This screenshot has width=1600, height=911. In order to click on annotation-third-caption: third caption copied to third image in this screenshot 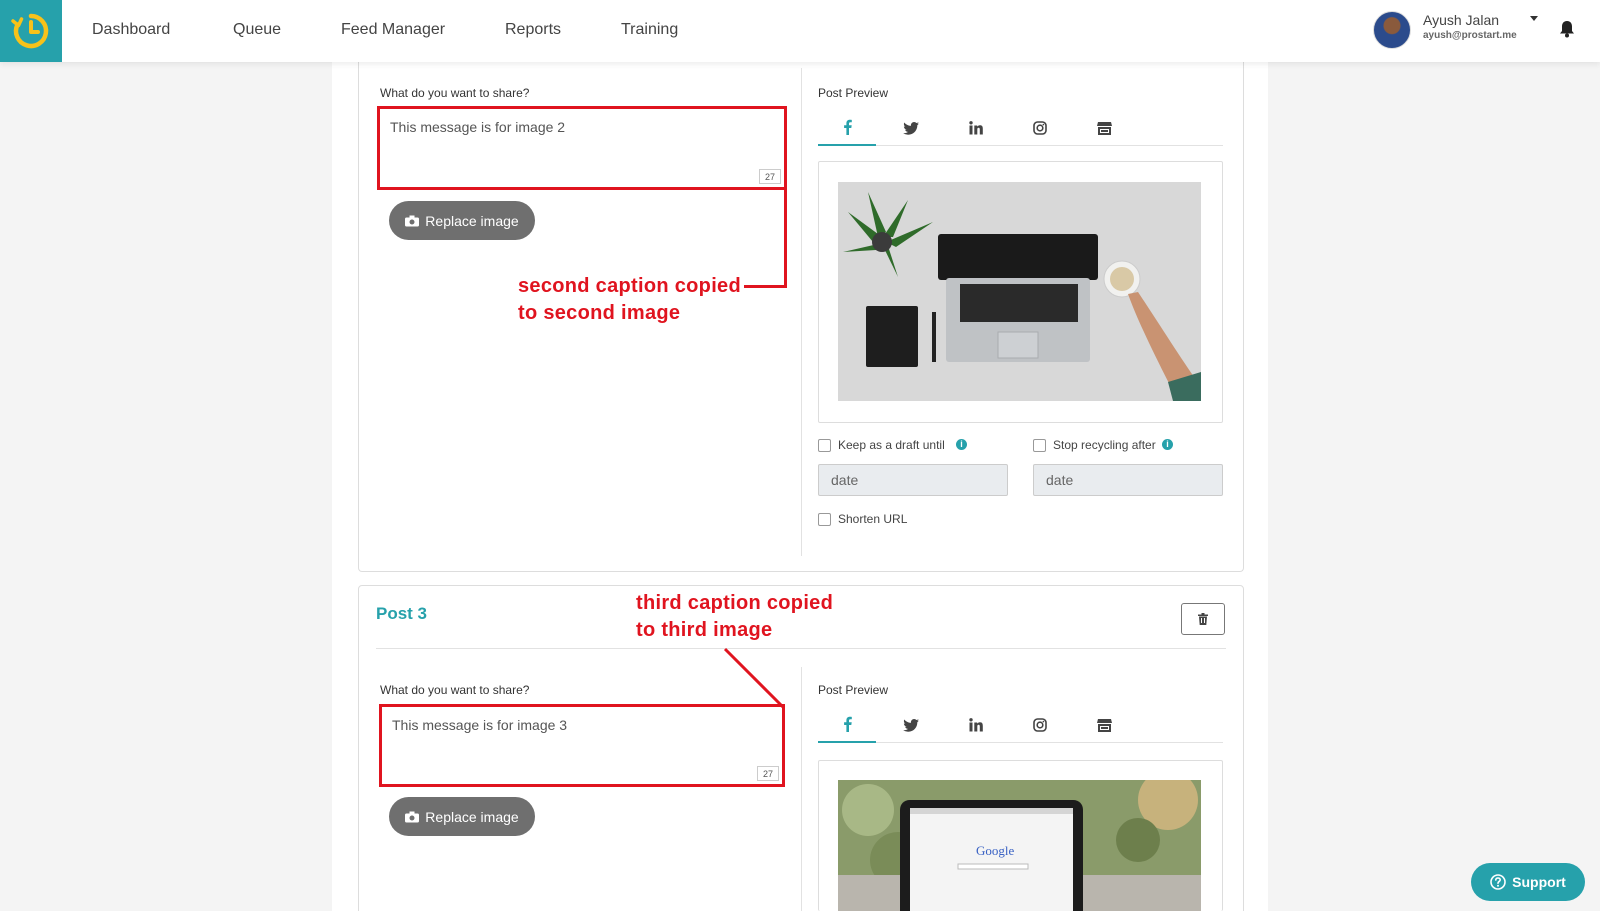, I will do `click(734, 617)`.